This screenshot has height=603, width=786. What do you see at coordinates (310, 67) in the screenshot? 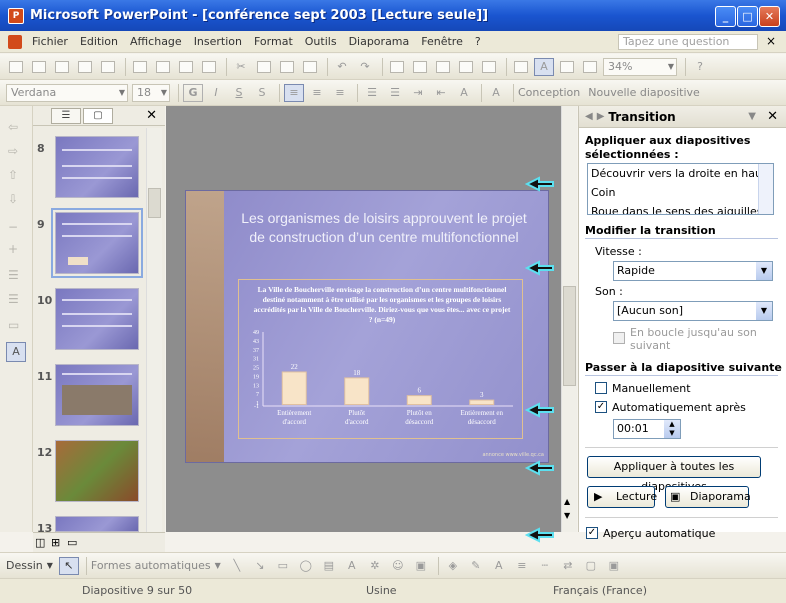
I see `format-painter-icon` at bounding box center [310, 67].